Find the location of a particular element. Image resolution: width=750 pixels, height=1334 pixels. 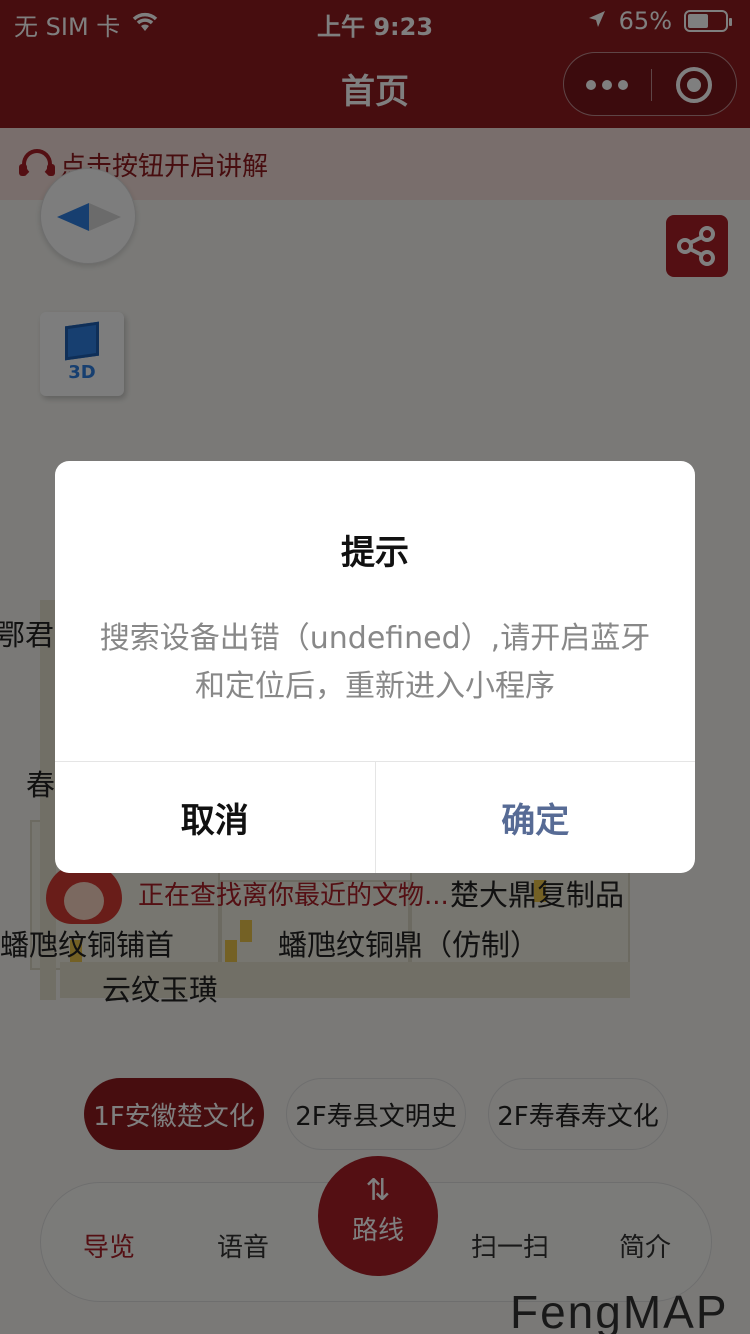

dialog-actions: 取消 确定 is located at coordinates (375, 817).